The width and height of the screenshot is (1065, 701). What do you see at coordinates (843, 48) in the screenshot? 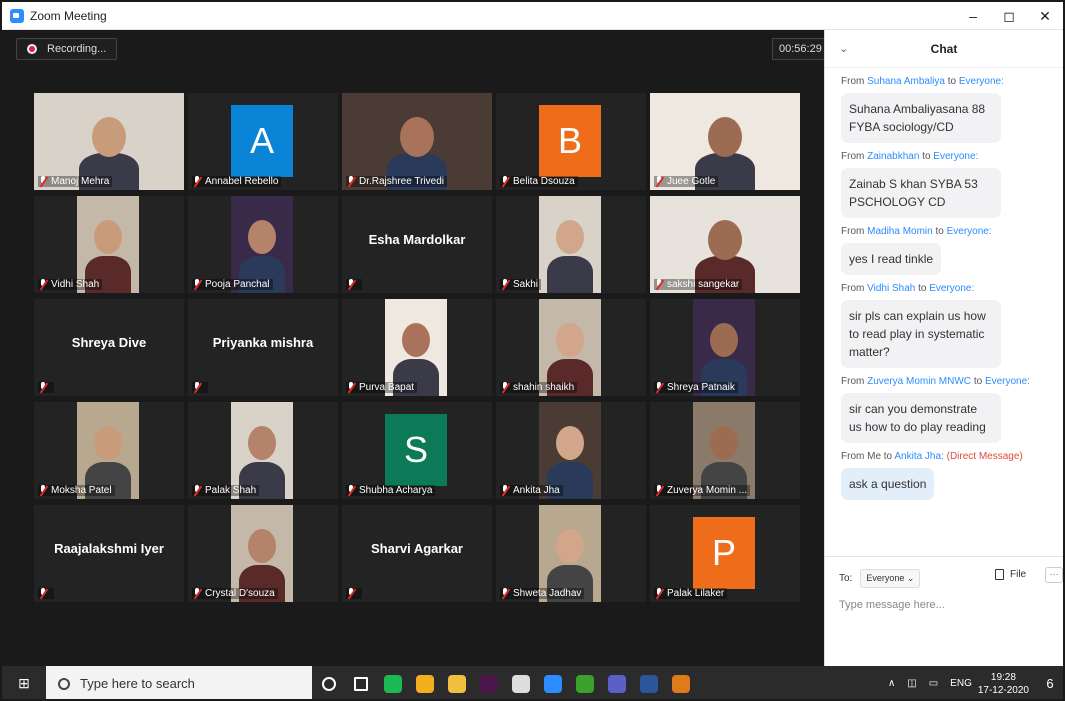
I see `chevron-down-icon: ⌄` at bounding box center [843, 48].